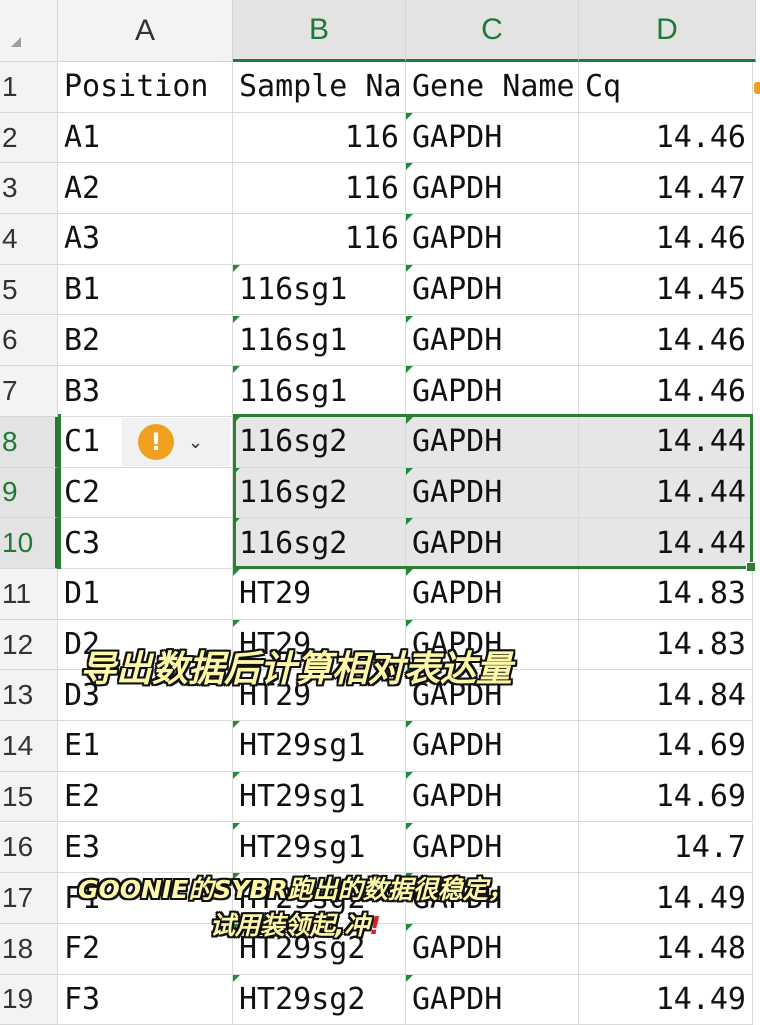 This screenshot has height=1025, width=760. What do you see at coordinates (492, 493) in the screenshot?
I see `cell-c9: GAPDH` at bounding box center [492, 493].